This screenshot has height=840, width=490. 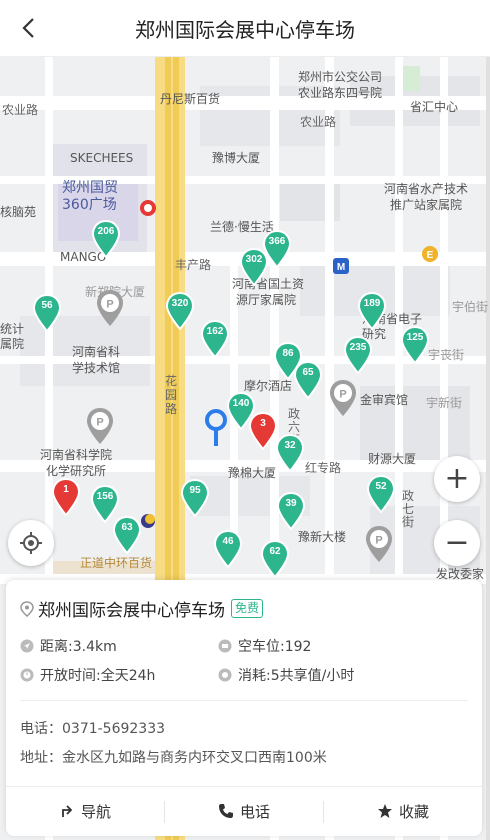 I want to click on zoom-in-button: +, so click(x=457, y=479).